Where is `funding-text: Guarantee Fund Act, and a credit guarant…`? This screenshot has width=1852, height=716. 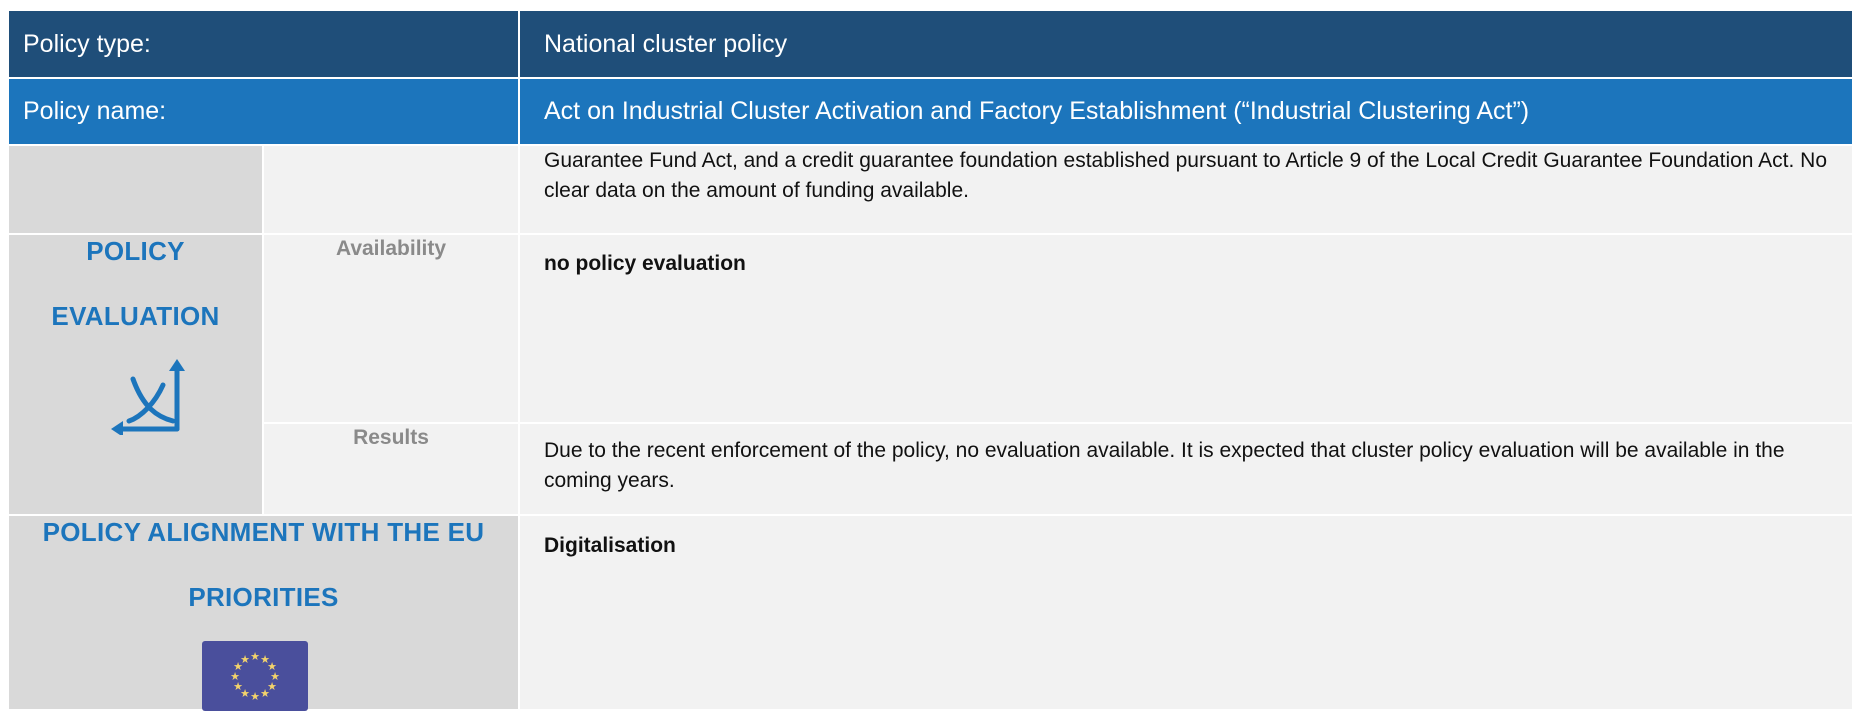 funding-text: Guarantee Fund Act, and a credit guarant… is located at coordinates (1185, 175).